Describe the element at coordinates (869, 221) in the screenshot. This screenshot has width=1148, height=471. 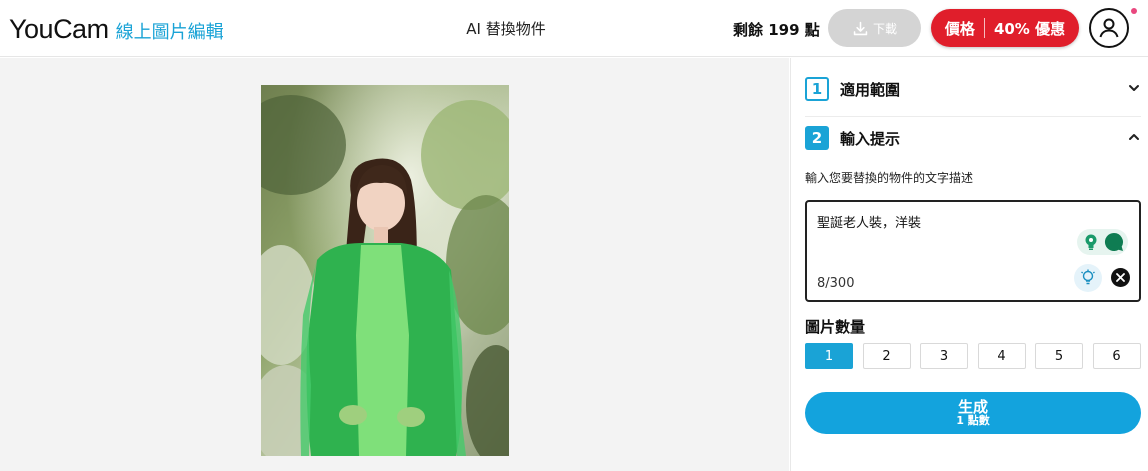
I see `prompt-value: 聖誕老人裝，洋裝` at that location.